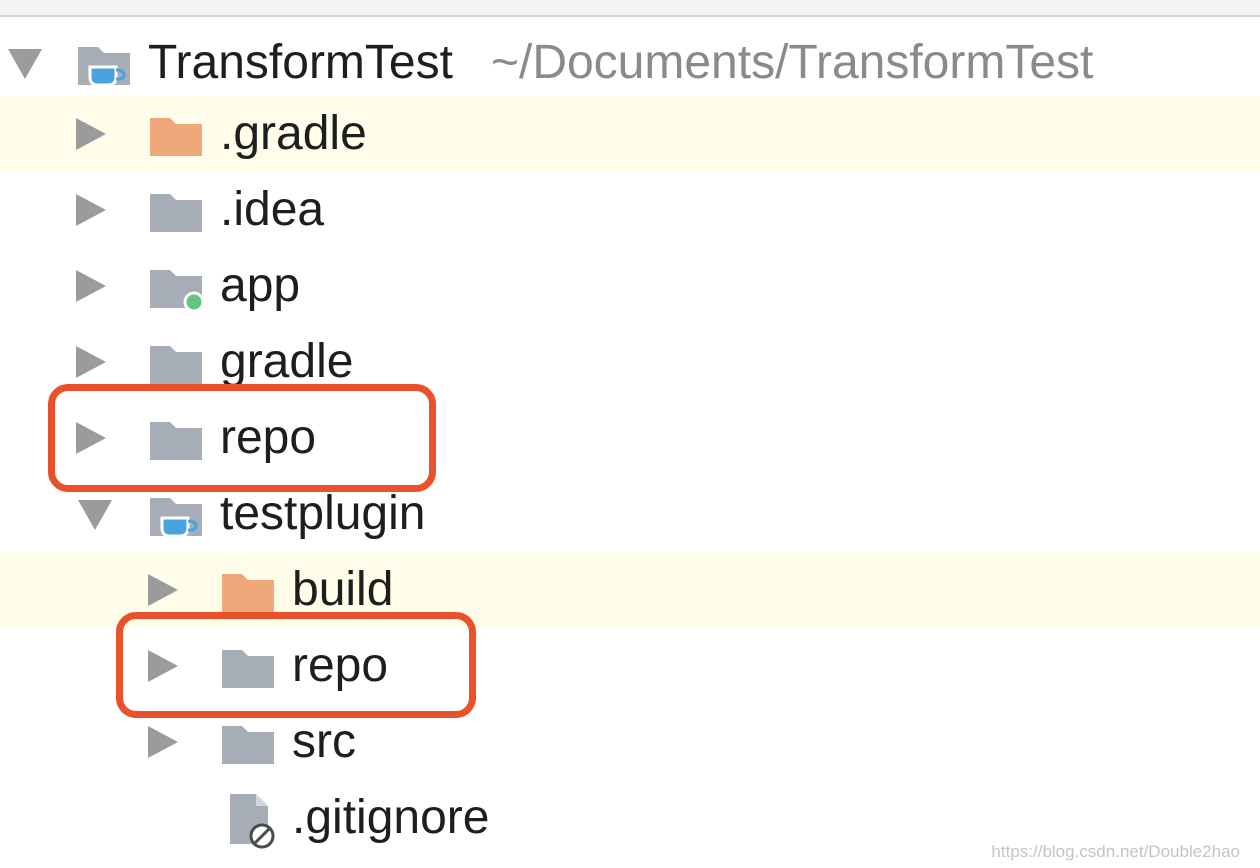  I want to click on tree-row-label: .idea, so click(272, 209).